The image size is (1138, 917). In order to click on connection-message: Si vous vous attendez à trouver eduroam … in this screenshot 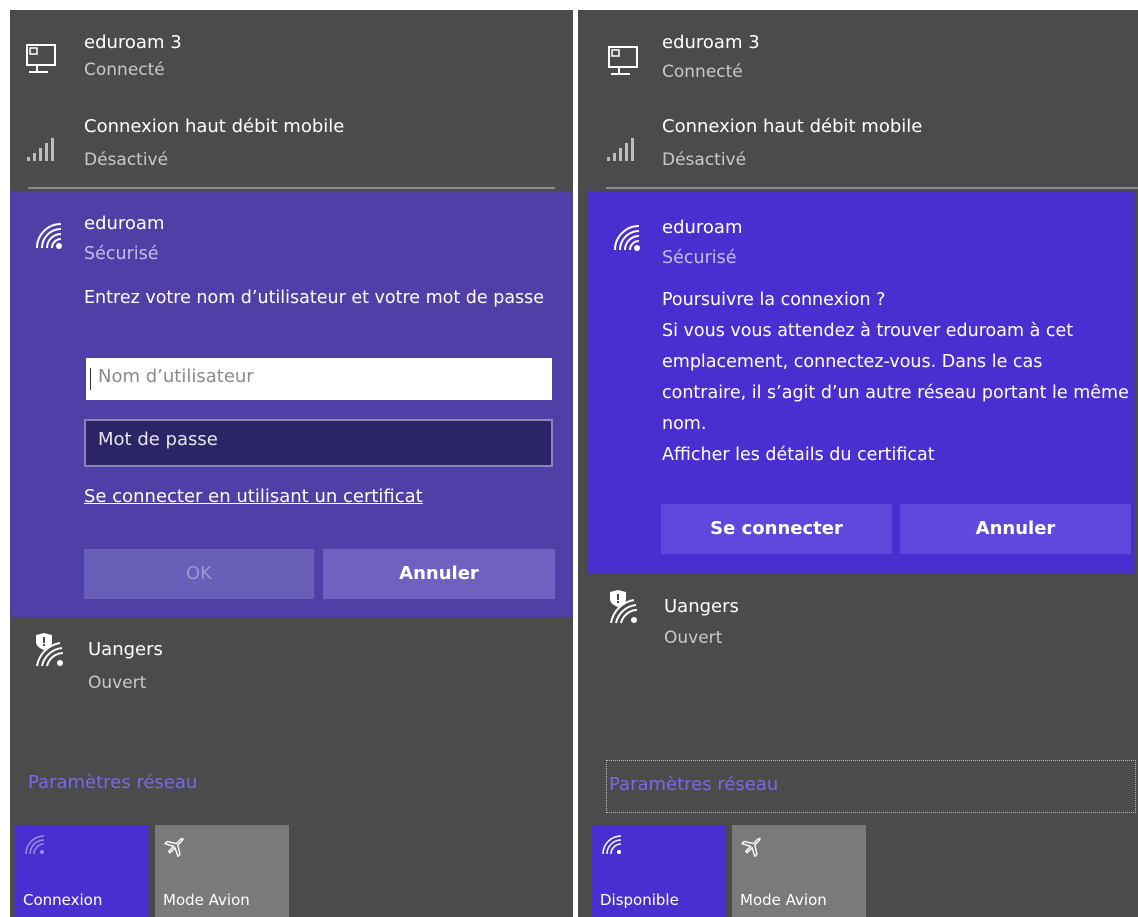, I will do `click(895, 377)`.